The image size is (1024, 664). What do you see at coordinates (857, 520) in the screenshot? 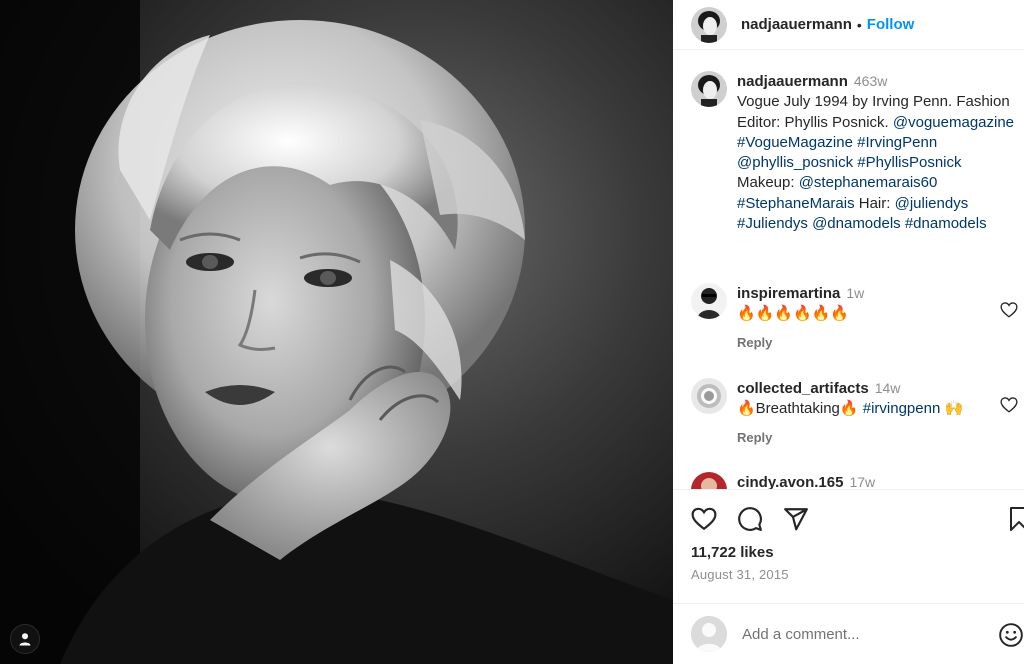
I see `action-bar` at bounding box center [857, 520].